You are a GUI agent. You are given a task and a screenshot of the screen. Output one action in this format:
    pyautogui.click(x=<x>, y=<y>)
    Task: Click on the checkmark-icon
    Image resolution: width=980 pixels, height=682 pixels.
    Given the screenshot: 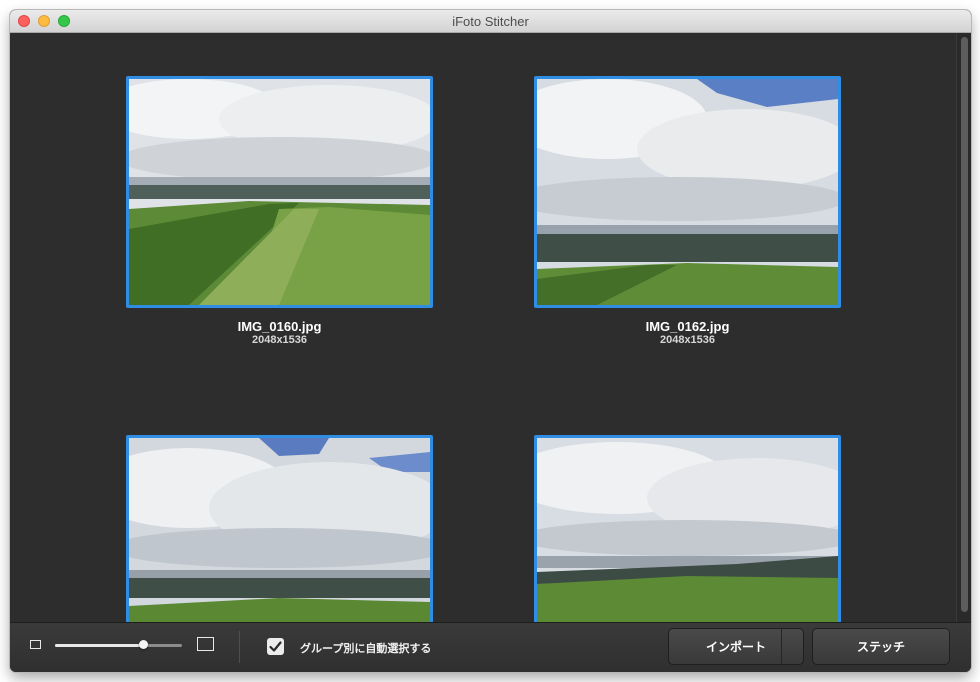 What is the action you would take?
    pyautogui.click(x=275, y=646)
    